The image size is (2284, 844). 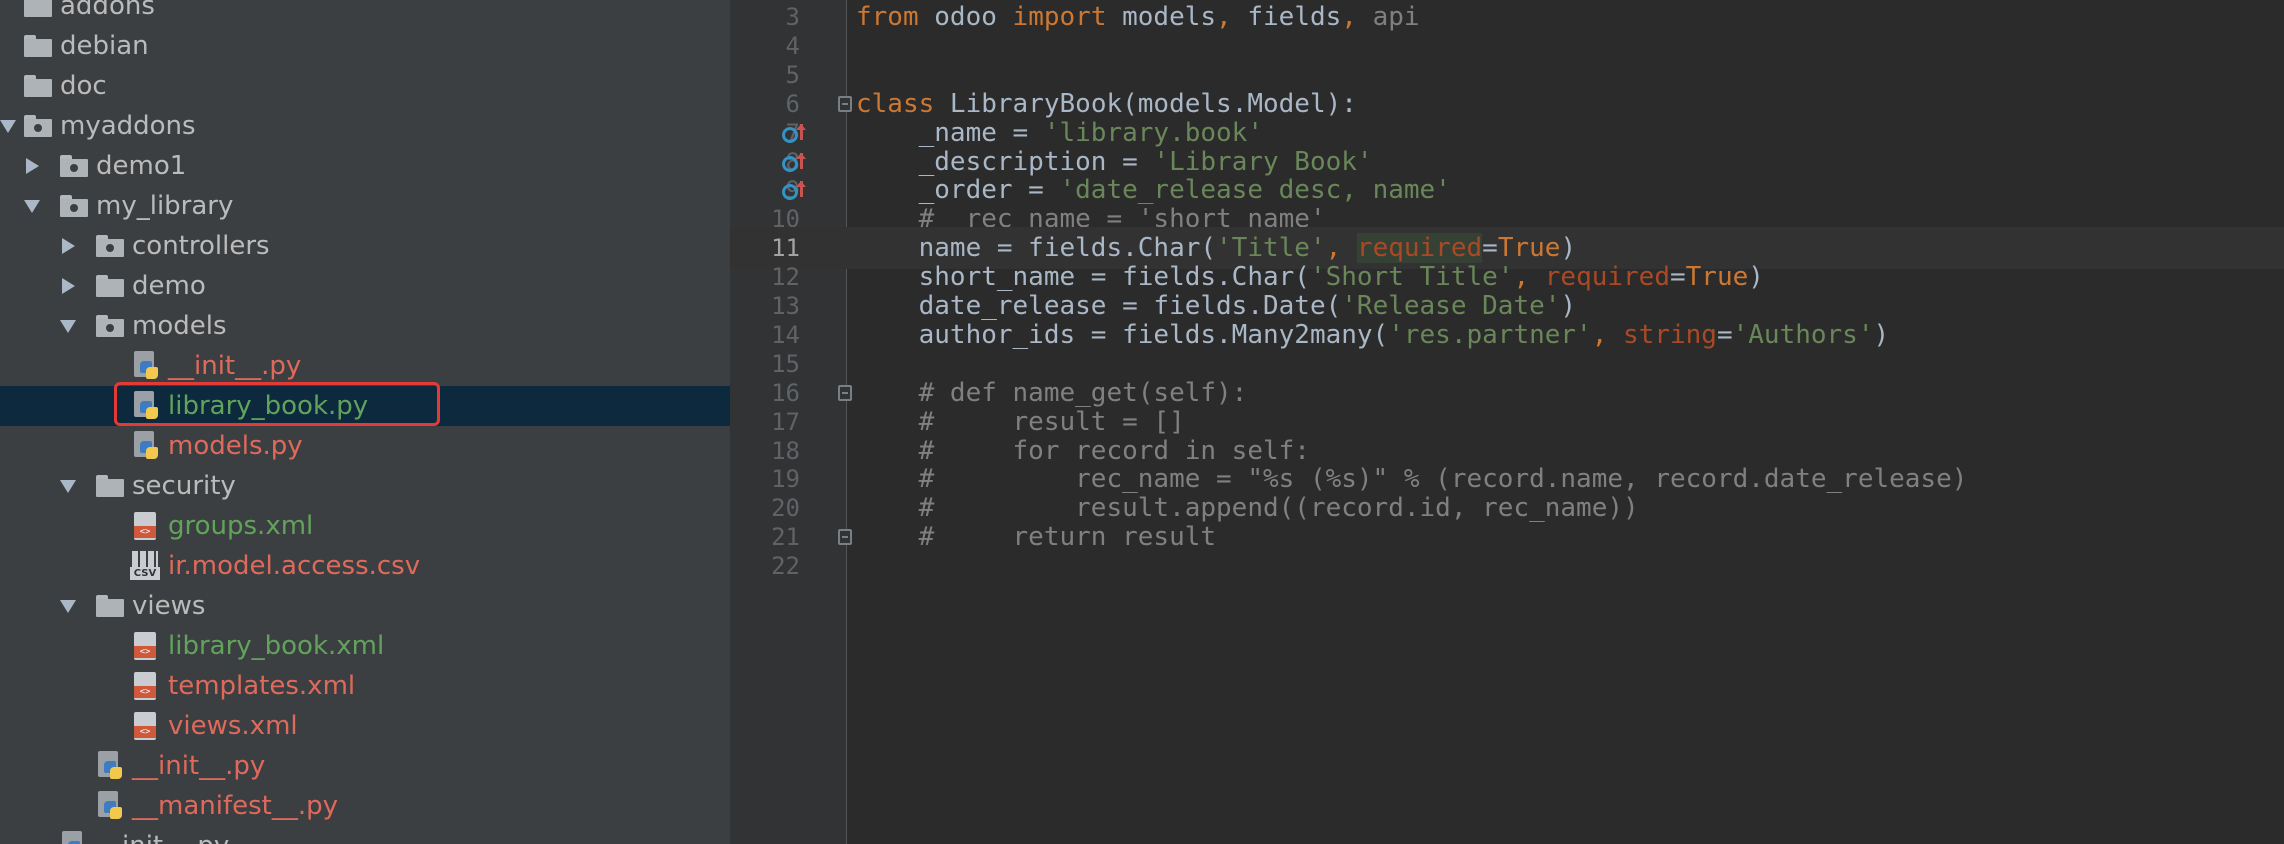 I want to click on tree-item-label: demo, so click(x=169, y=286).